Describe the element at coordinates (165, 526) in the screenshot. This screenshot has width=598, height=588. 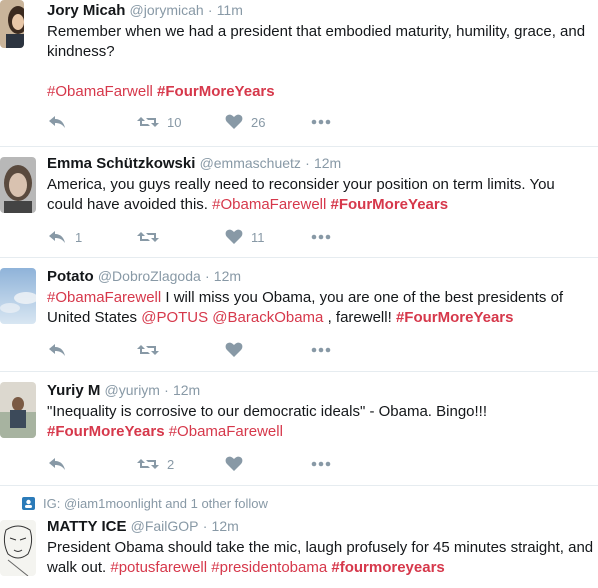
I see `author-handle: @FailGOP` at that location.